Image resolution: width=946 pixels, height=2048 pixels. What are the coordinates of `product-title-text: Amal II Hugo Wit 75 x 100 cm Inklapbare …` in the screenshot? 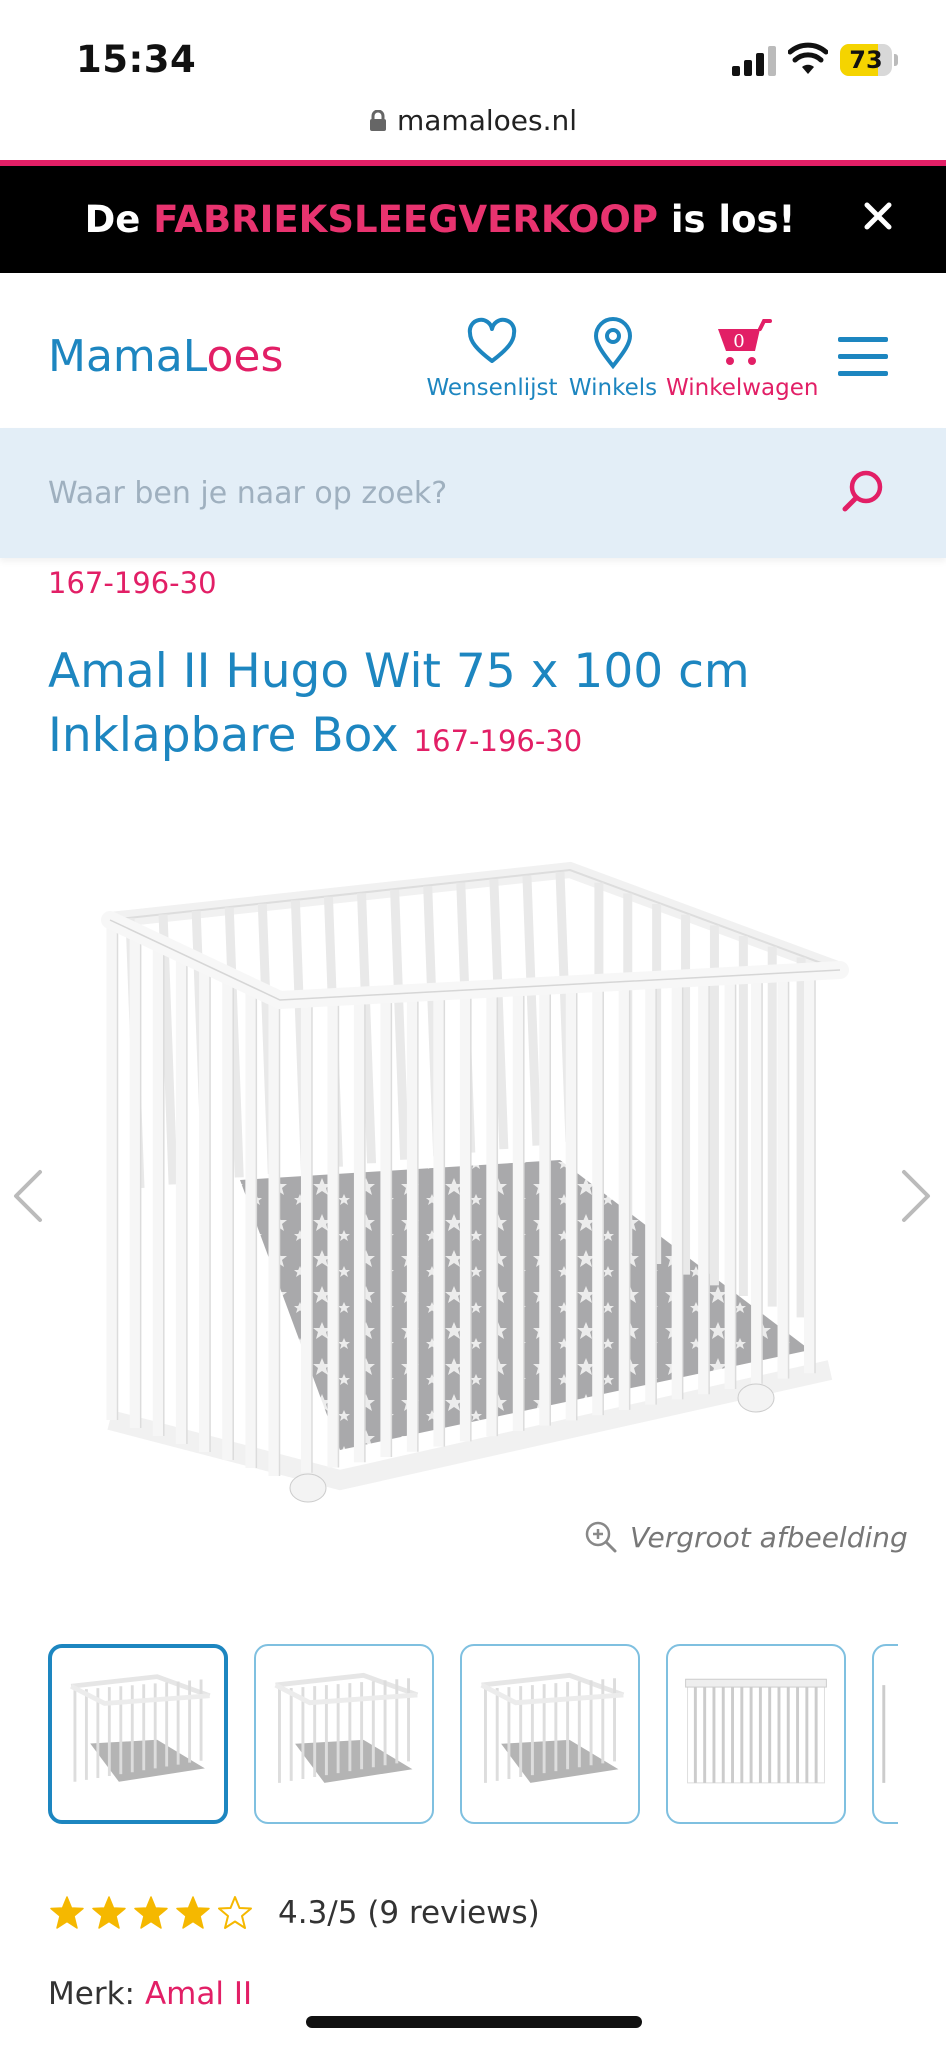 It's located at (399, 703).